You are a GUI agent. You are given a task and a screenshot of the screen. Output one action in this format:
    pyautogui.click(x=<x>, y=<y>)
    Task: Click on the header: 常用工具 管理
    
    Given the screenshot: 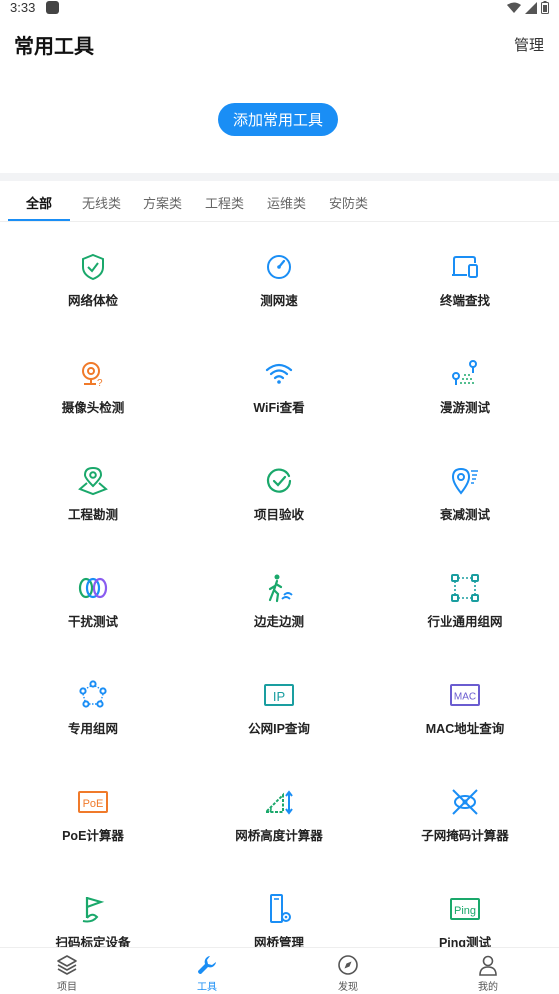 What is the action you would take?
    pyautogui.click(x=279, y=42)
    